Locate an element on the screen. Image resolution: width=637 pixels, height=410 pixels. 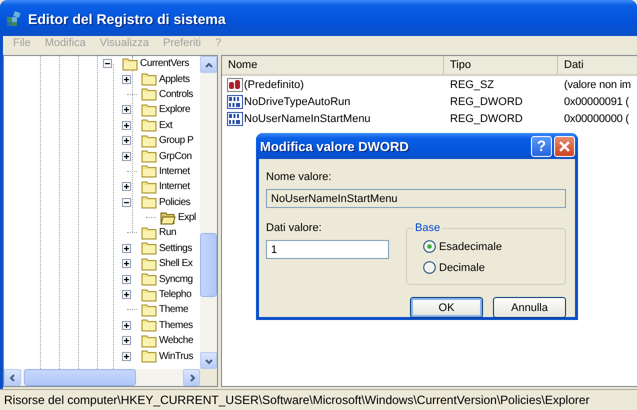
value-name: (Predefinito) is located at coordinates (274, 84).